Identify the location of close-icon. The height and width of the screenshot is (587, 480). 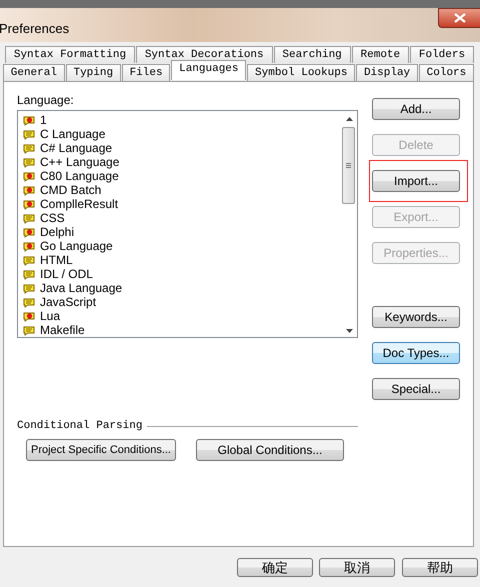
(460, 18).